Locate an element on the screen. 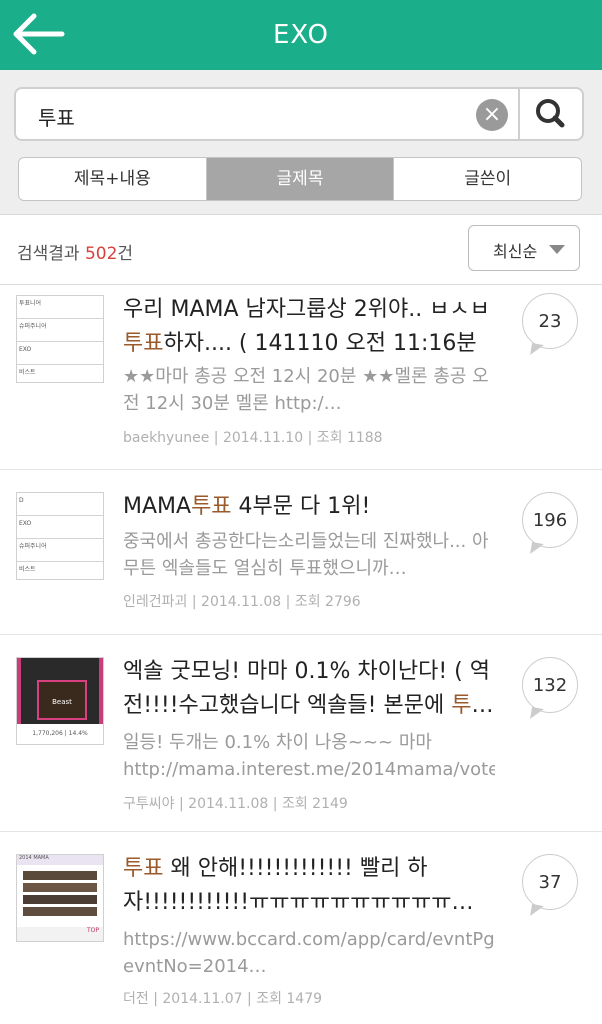 This screenshot has height=1024, width=602. post-meta: 인레건파괴 | 2014.11.08 | 조회 2796 is located at coordinates (242, 602).